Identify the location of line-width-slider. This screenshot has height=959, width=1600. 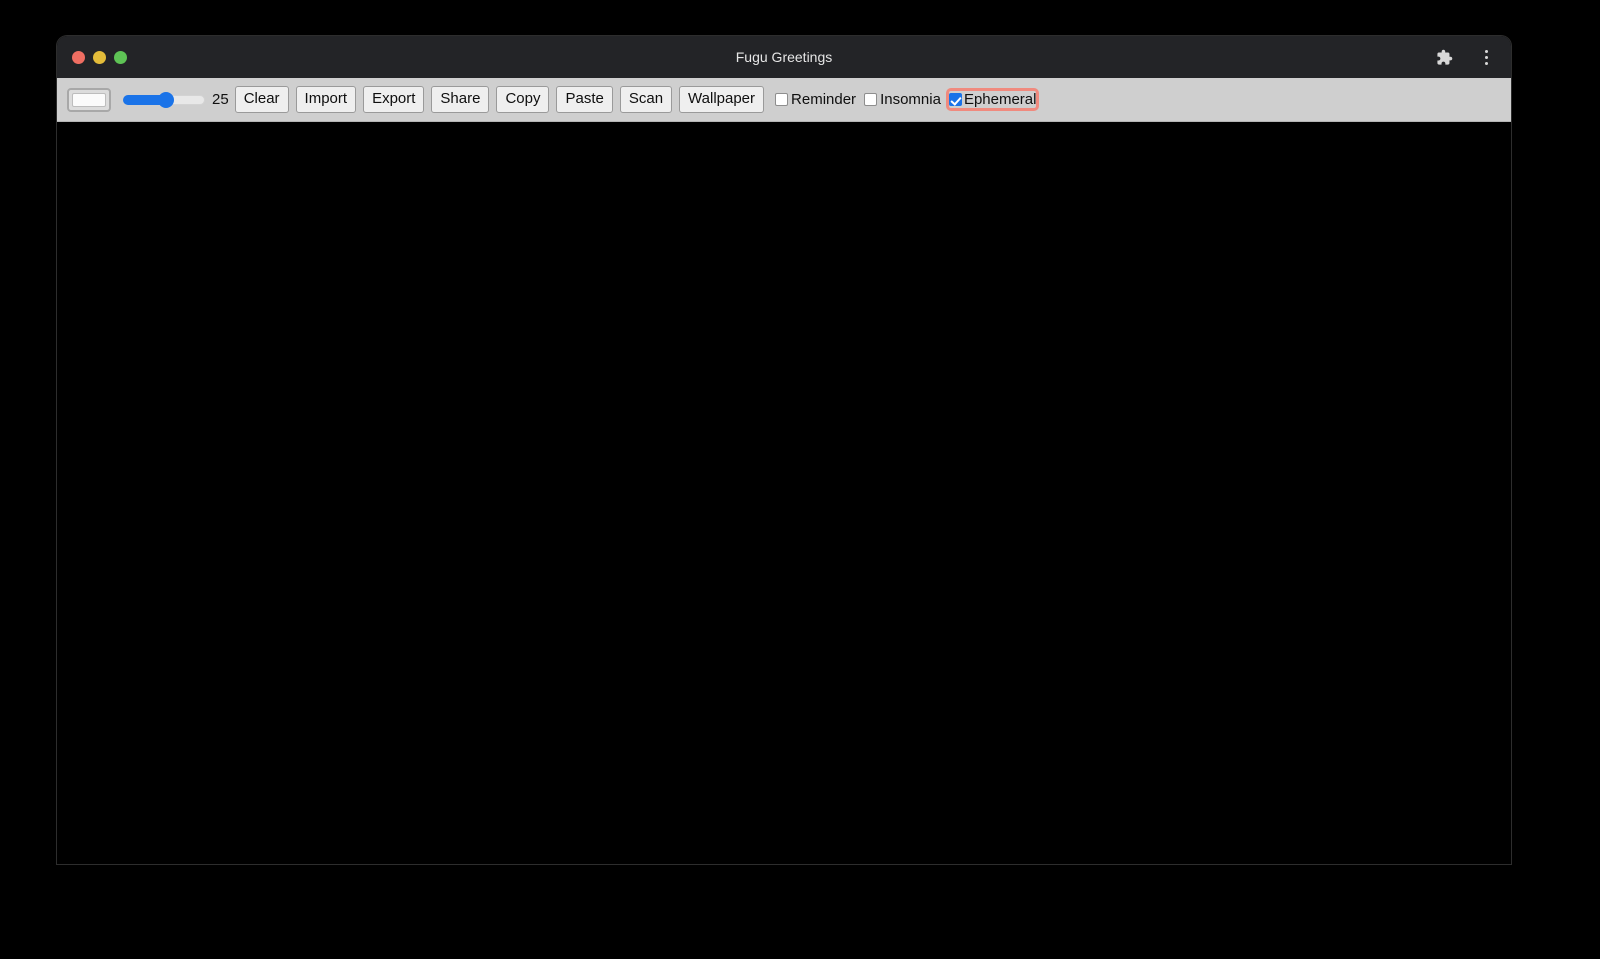
(164, 99).